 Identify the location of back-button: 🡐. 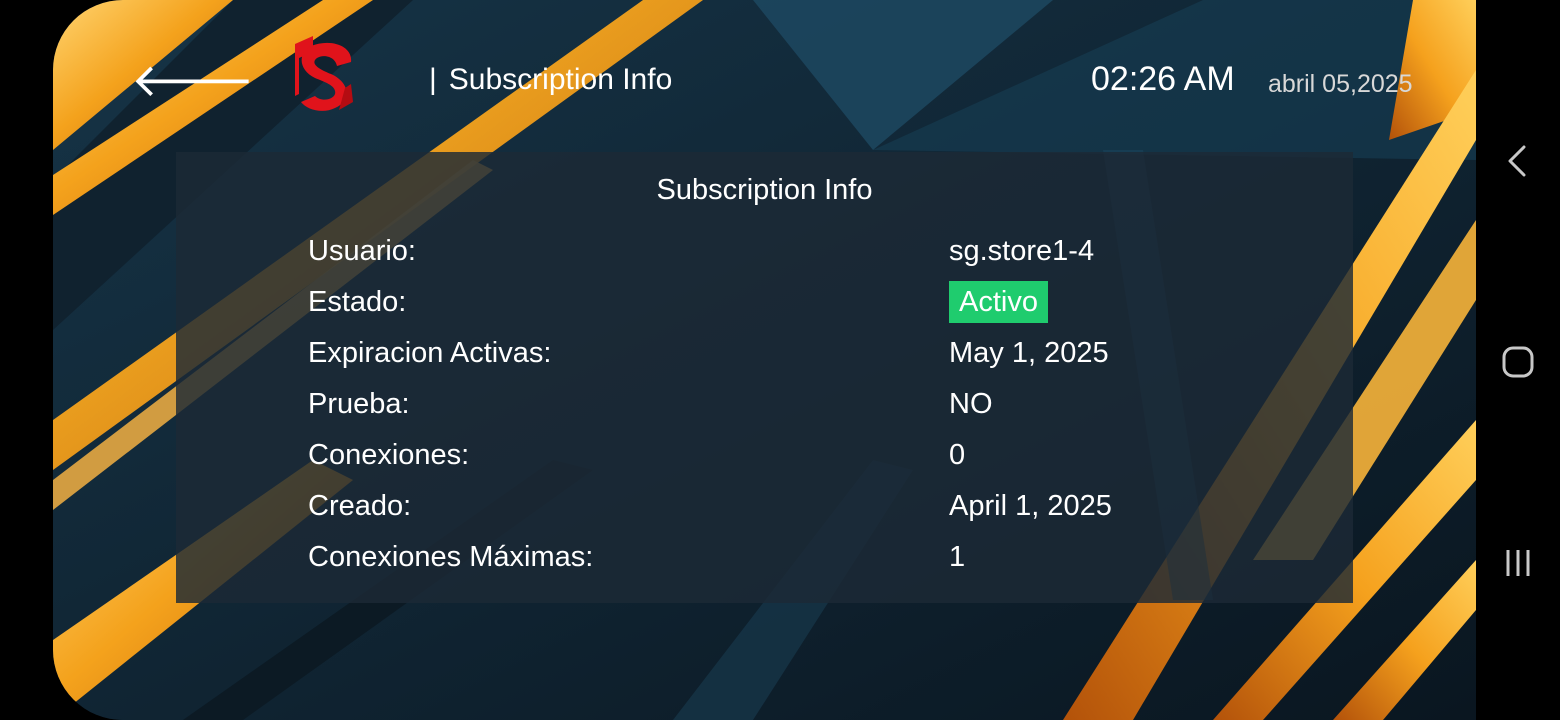
(192, 80).